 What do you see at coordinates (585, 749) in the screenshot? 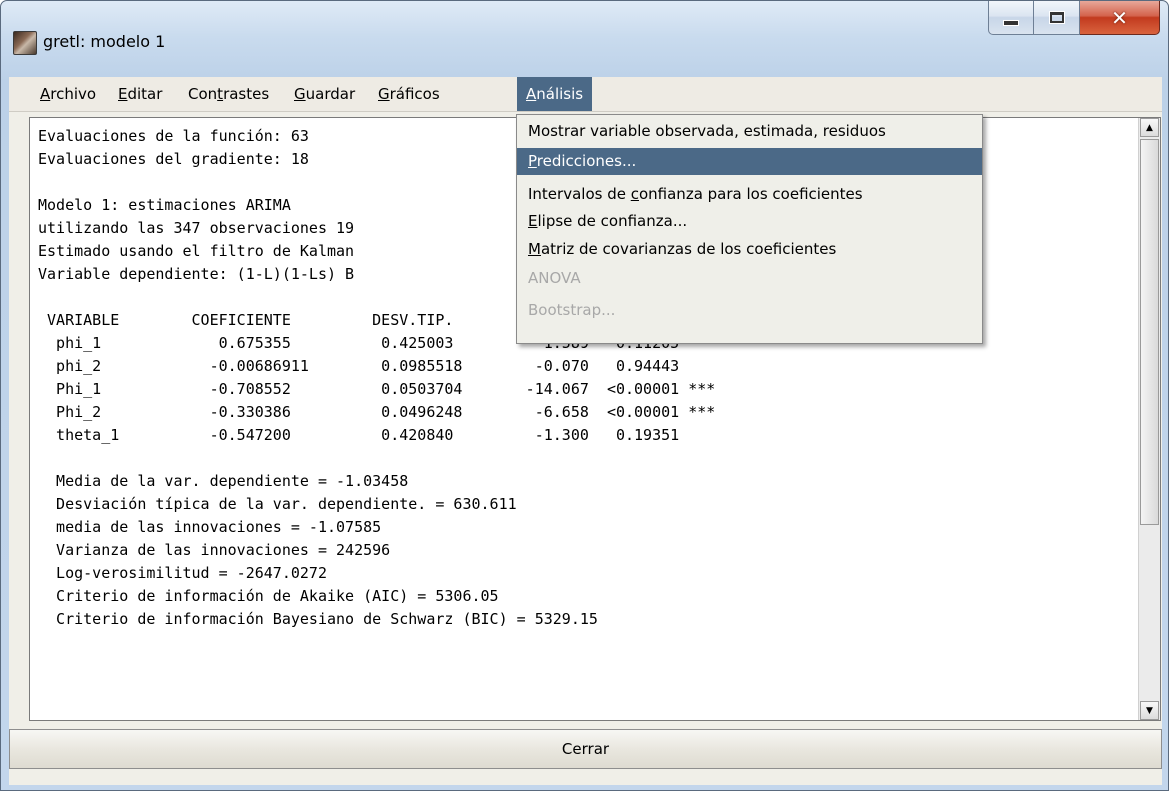
I see `close-button: Cerrar` at bounding box center [585, 749].